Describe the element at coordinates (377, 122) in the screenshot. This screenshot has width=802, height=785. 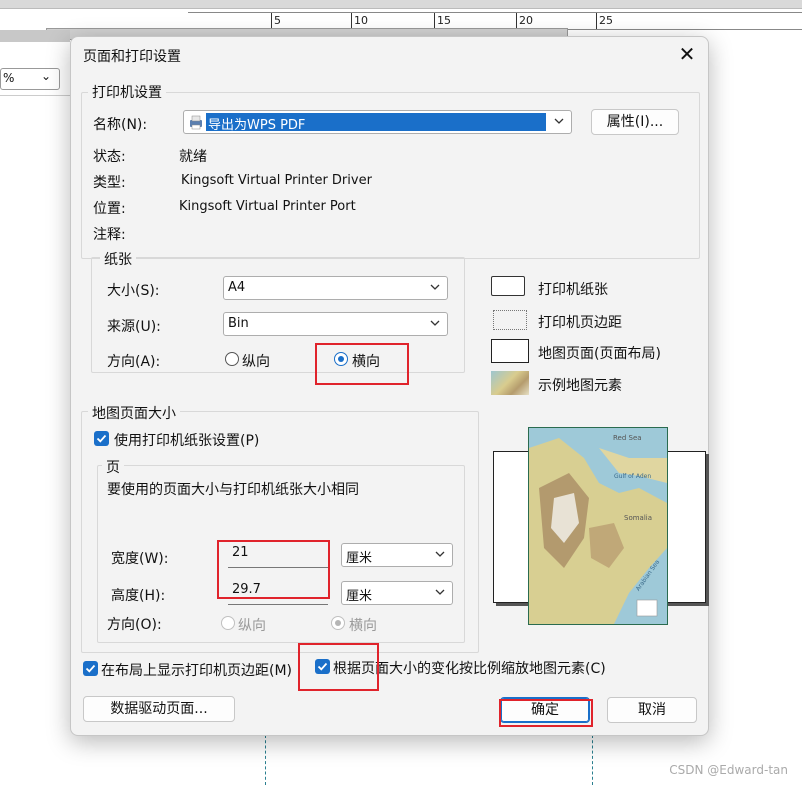
I see `printer-name-select: 导出为WPS PDF` at that location.